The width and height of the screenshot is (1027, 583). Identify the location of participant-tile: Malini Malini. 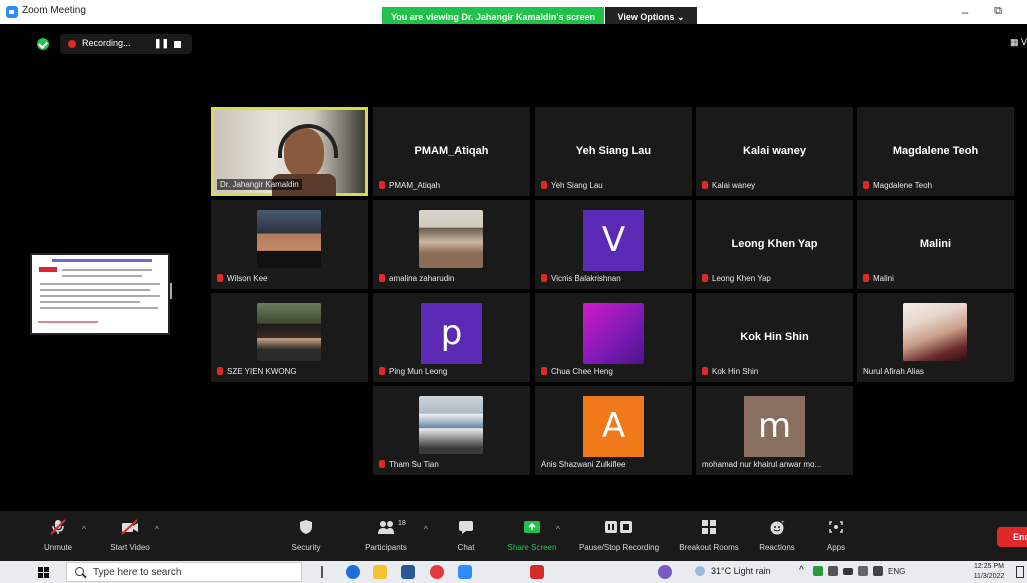
(935, 244).